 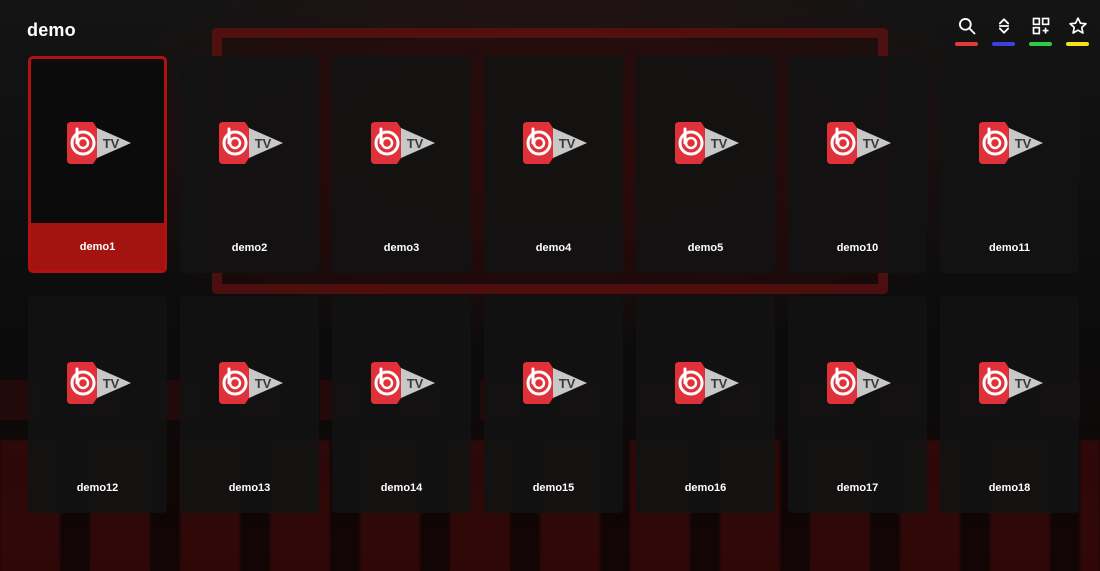 What do you see at coordinates (97, 246) in the screenshot?
I see `channel-label: demo1` at bounding box center [97, 246].